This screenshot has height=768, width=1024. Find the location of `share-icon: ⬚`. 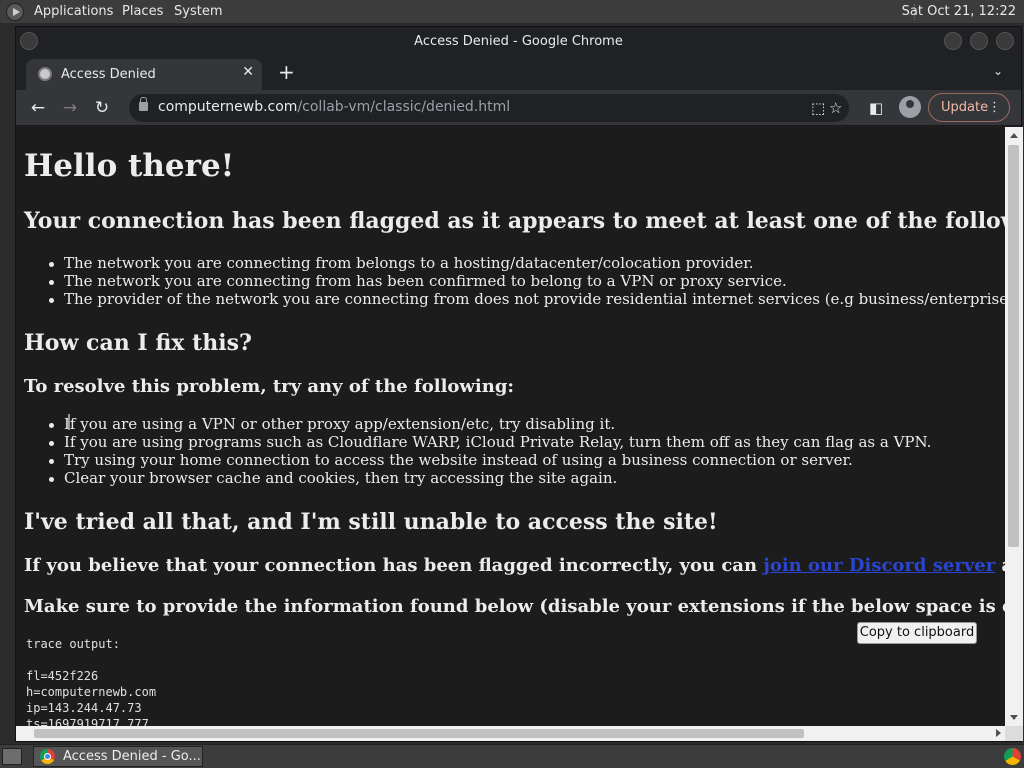

share-icon: ⬚ is located at coordinates (818, 108).